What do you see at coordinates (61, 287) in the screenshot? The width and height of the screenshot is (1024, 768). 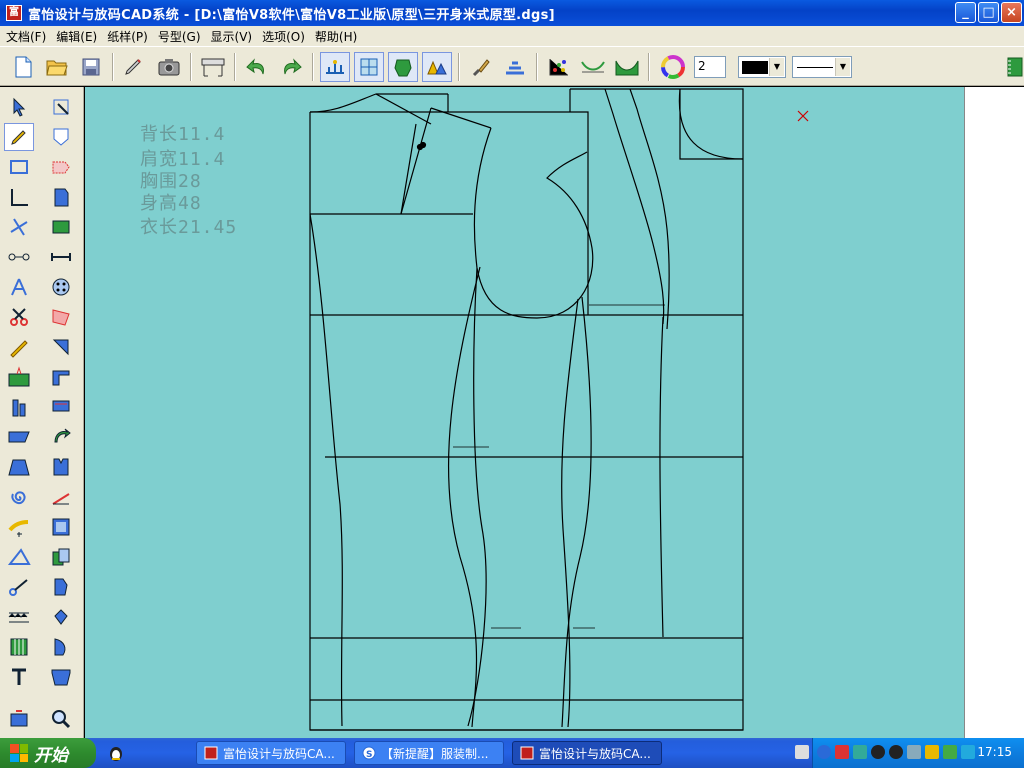 I see `button-icon` at bounding box center [61, 287].